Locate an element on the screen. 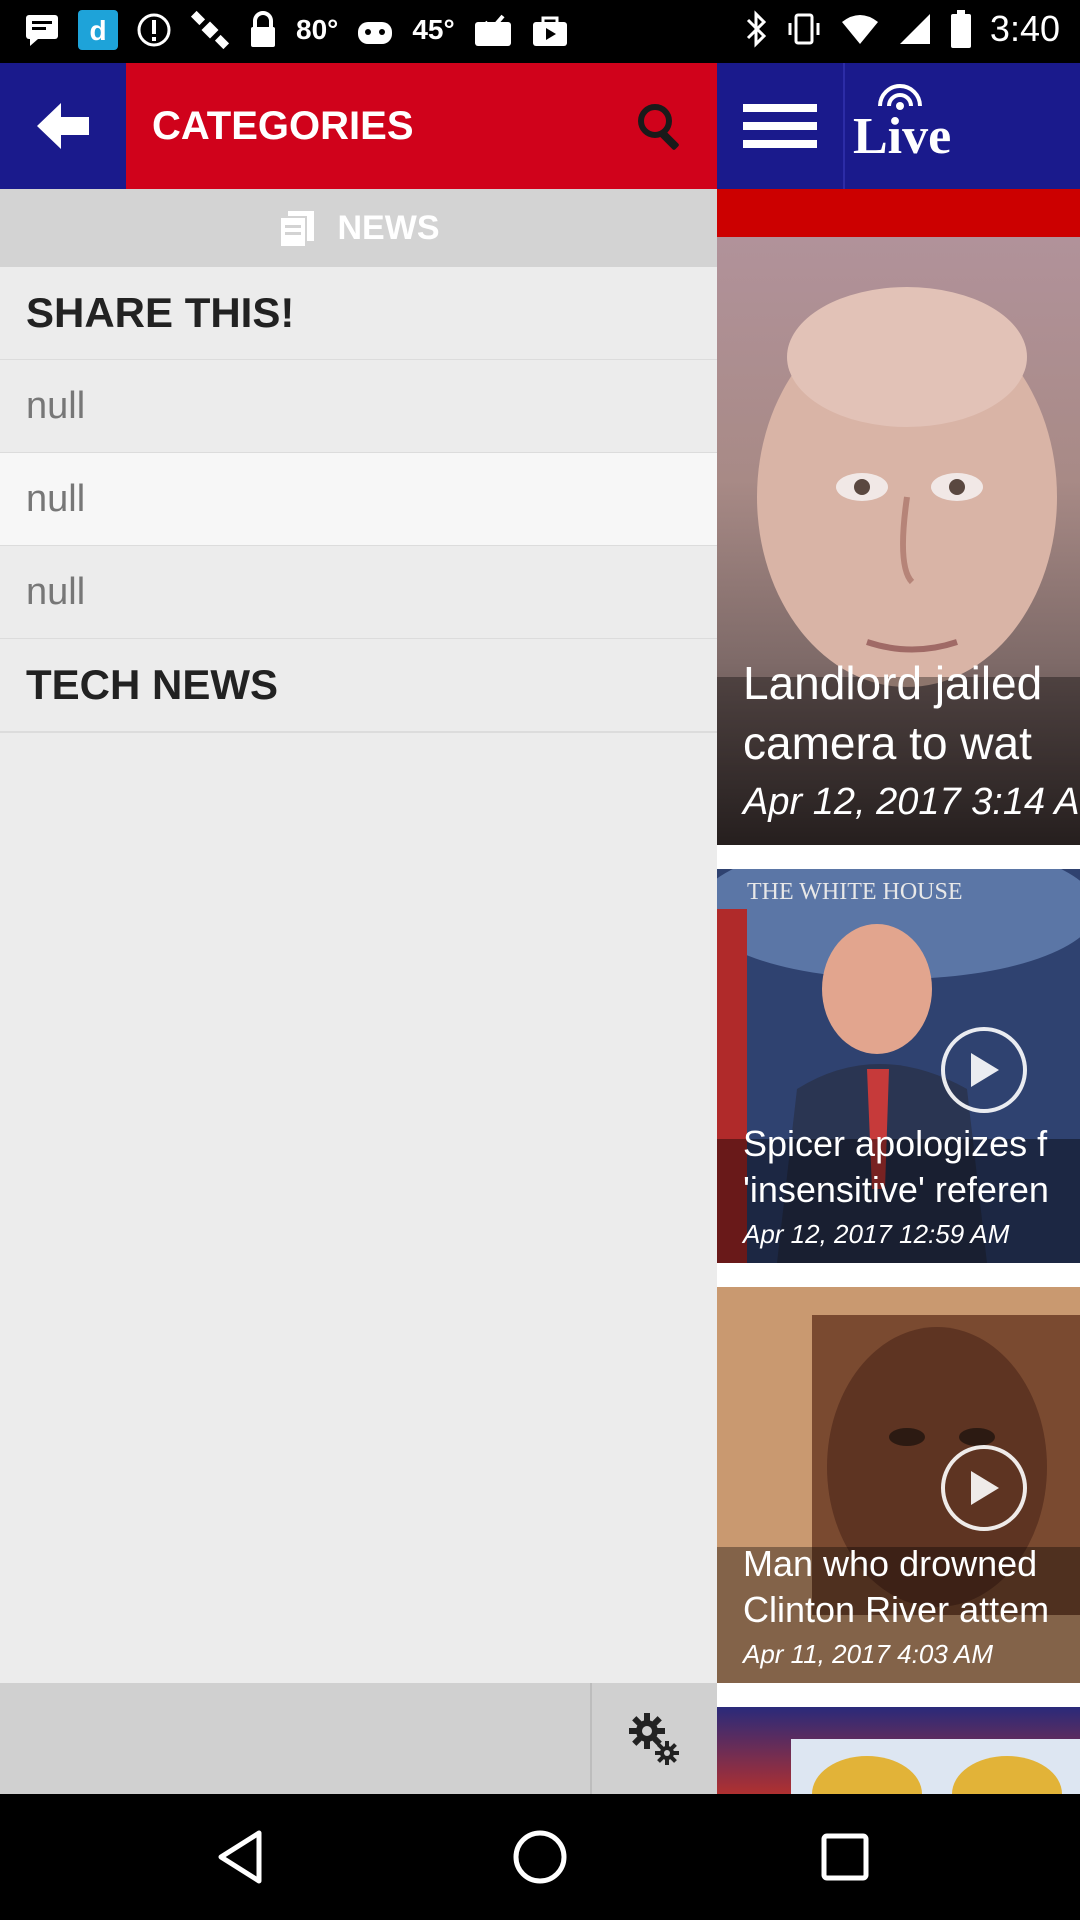  status-bar: d 80° 45° 3:40 is located at coordinates (540, 31).